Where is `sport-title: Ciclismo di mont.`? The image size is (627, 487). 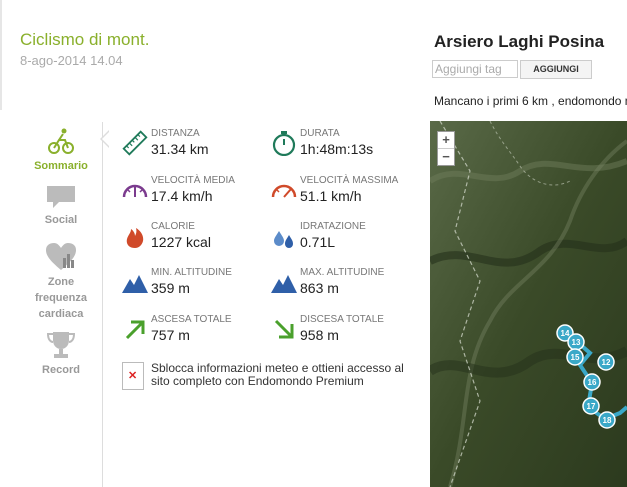 sport-title: Ciclismo di mont. is located at coordinates (85, 39).